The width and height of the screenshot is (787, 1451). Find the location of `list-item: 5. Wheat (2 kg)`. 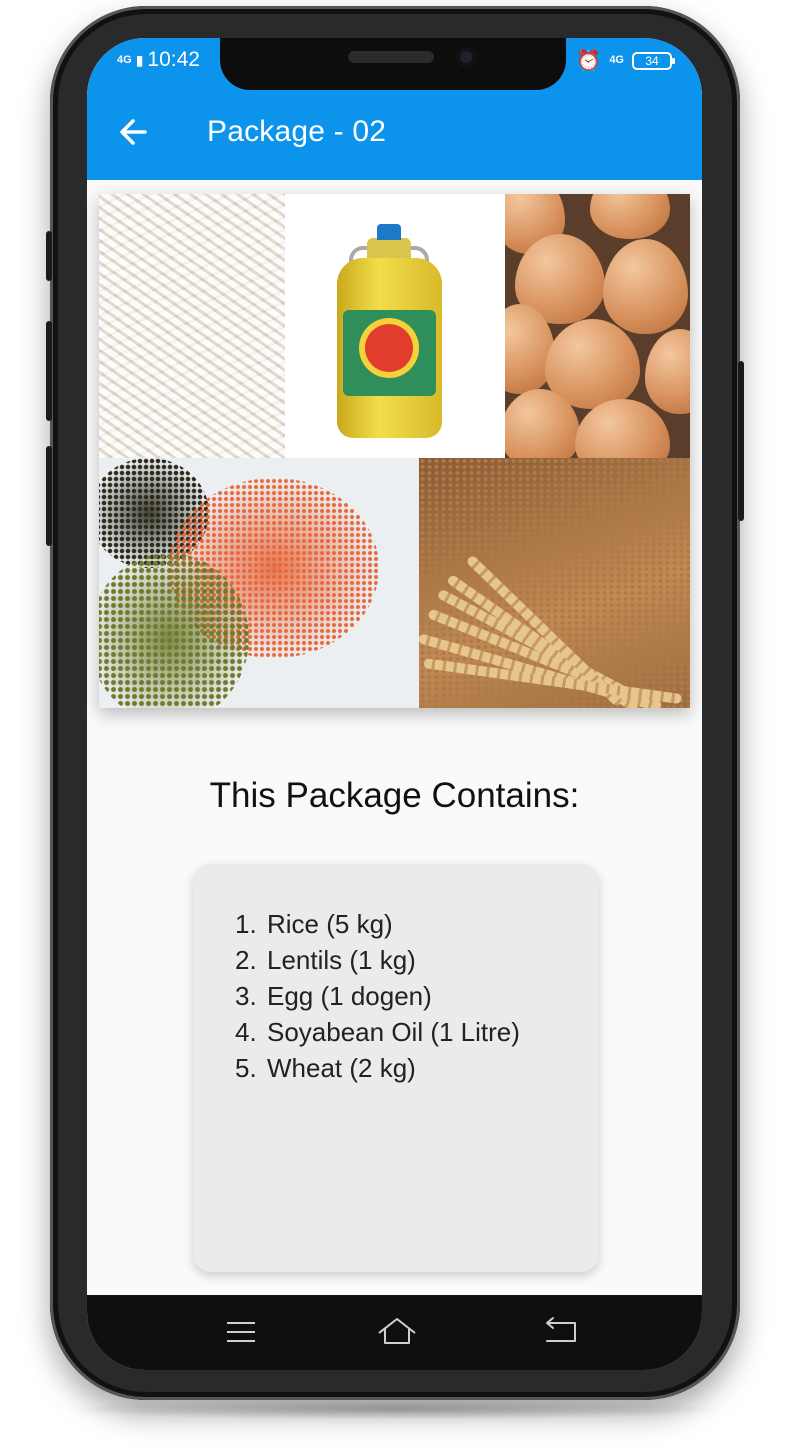

list-item: 5. Wheat (2 kg) is located at coordinates (325, 1068).